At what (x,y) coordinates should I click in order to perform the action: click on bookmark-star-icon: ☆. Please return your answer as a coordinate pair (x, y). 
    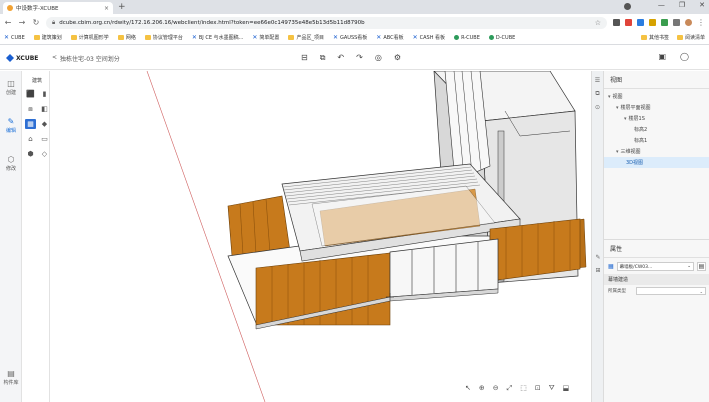
    Looking at the image, I should click on (598, 23).